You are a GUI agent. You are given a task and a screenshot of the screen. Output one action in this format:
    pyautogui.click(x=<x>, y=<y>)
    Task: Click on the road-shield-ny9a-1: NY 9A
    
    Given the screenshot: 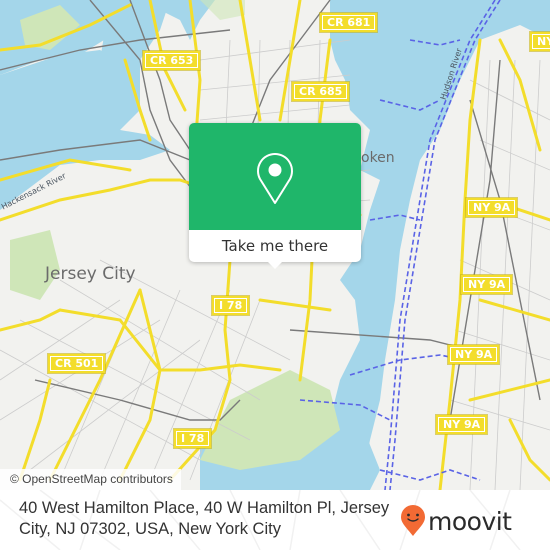 What is the action you would take?
    pyautogui.click(x=540, y=41)
    